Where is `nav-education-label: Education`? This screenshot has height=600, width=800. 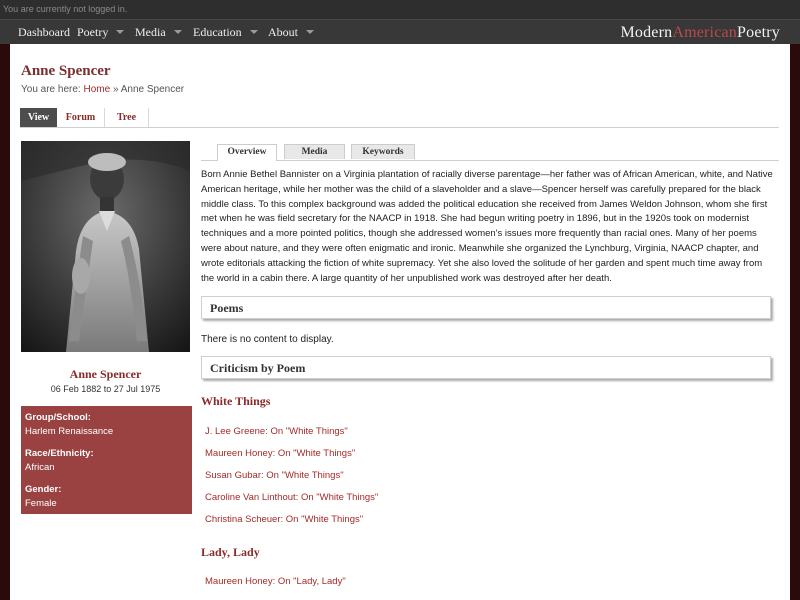 nav-education-label: Education is located at coordinates (217, 32).